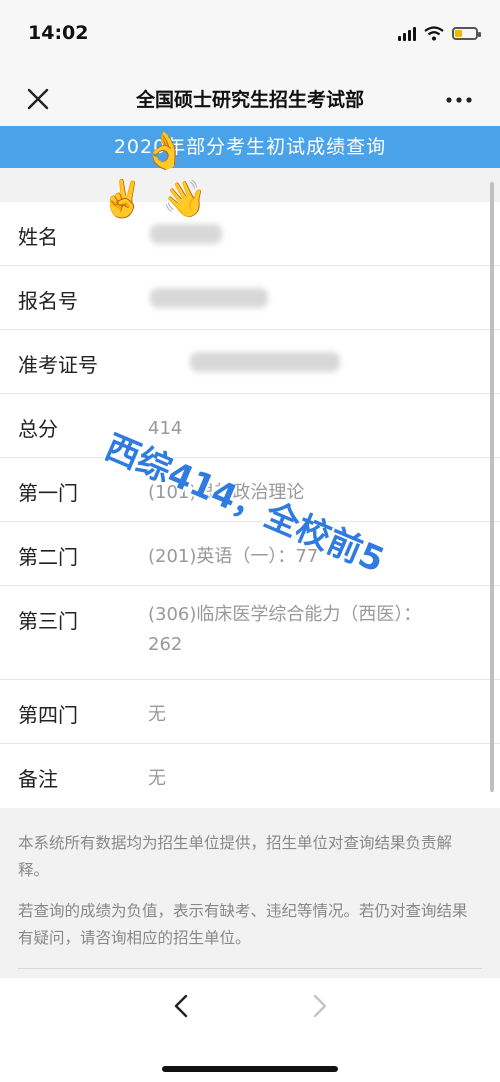  What do you see at coordinates (319, 1006) in the screenshot?
I see `chevron-right-icon` at bounding box center [319, 1006].